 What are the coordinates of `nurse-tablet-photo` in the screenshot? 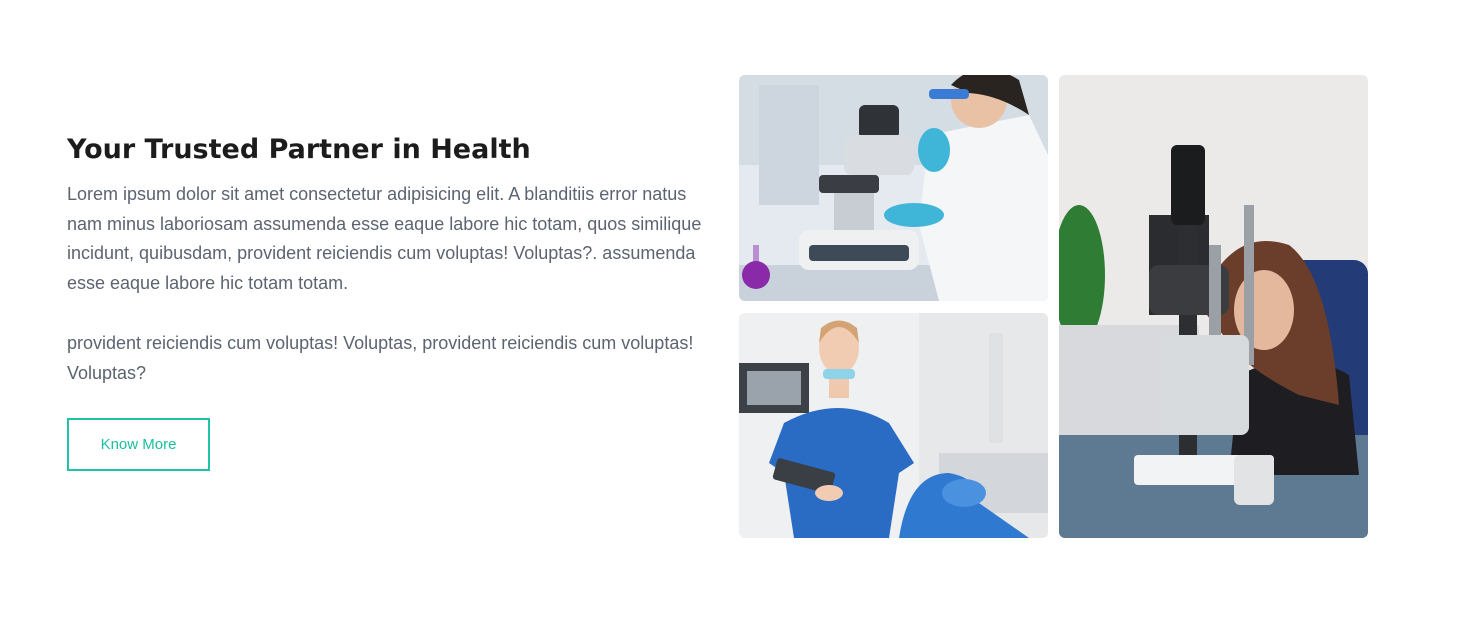 It's located at (893, 425).